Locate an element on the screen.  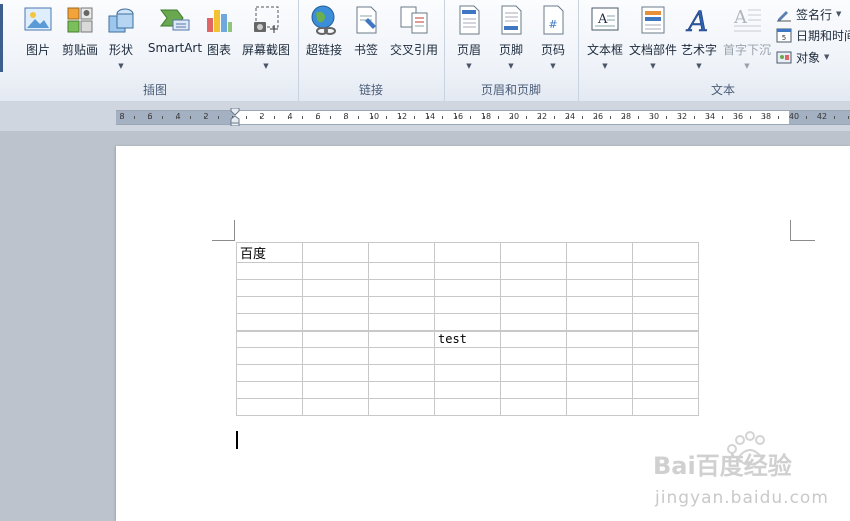
shapes-dropdown-arrow: ▼ is located at coordinates (121, 66).